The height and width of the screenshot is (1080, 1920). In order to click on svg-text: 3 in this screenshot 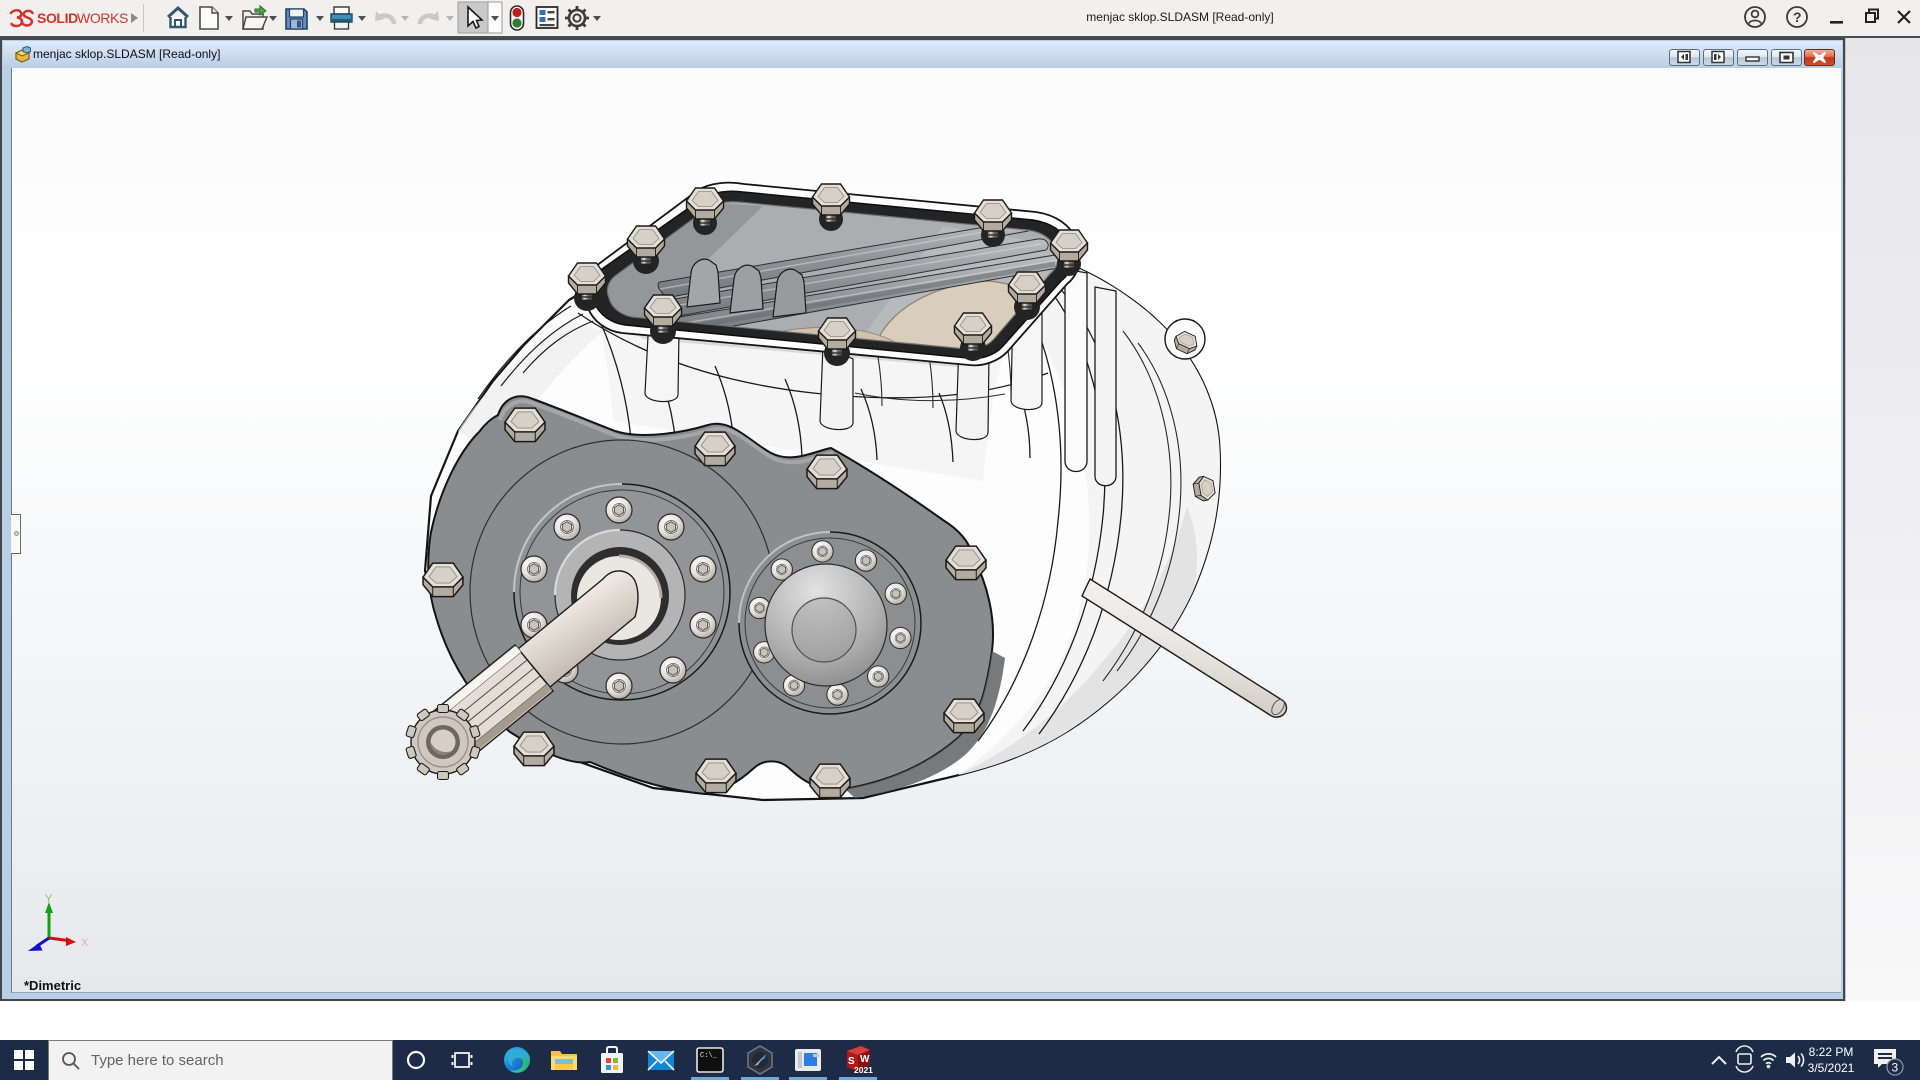, I will do `click(1895, 1068)`.